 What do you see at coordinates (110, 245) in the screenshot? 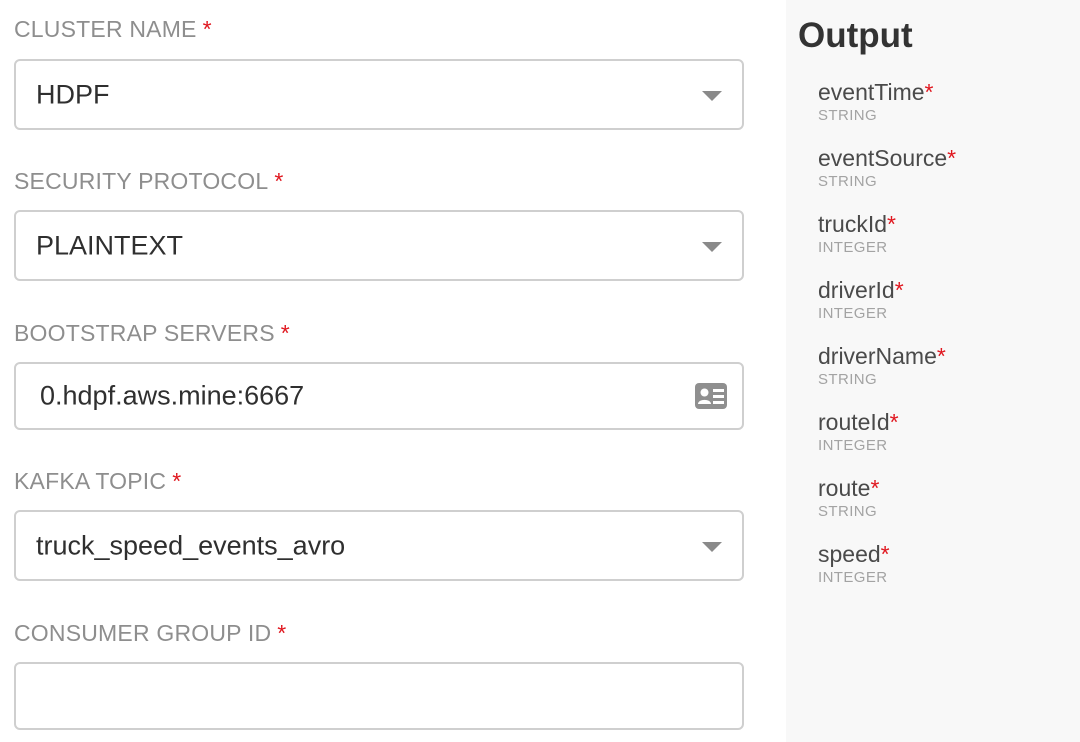
I see `security-protocol-value: PLAINTEXT` at bounding box center [110, 245].